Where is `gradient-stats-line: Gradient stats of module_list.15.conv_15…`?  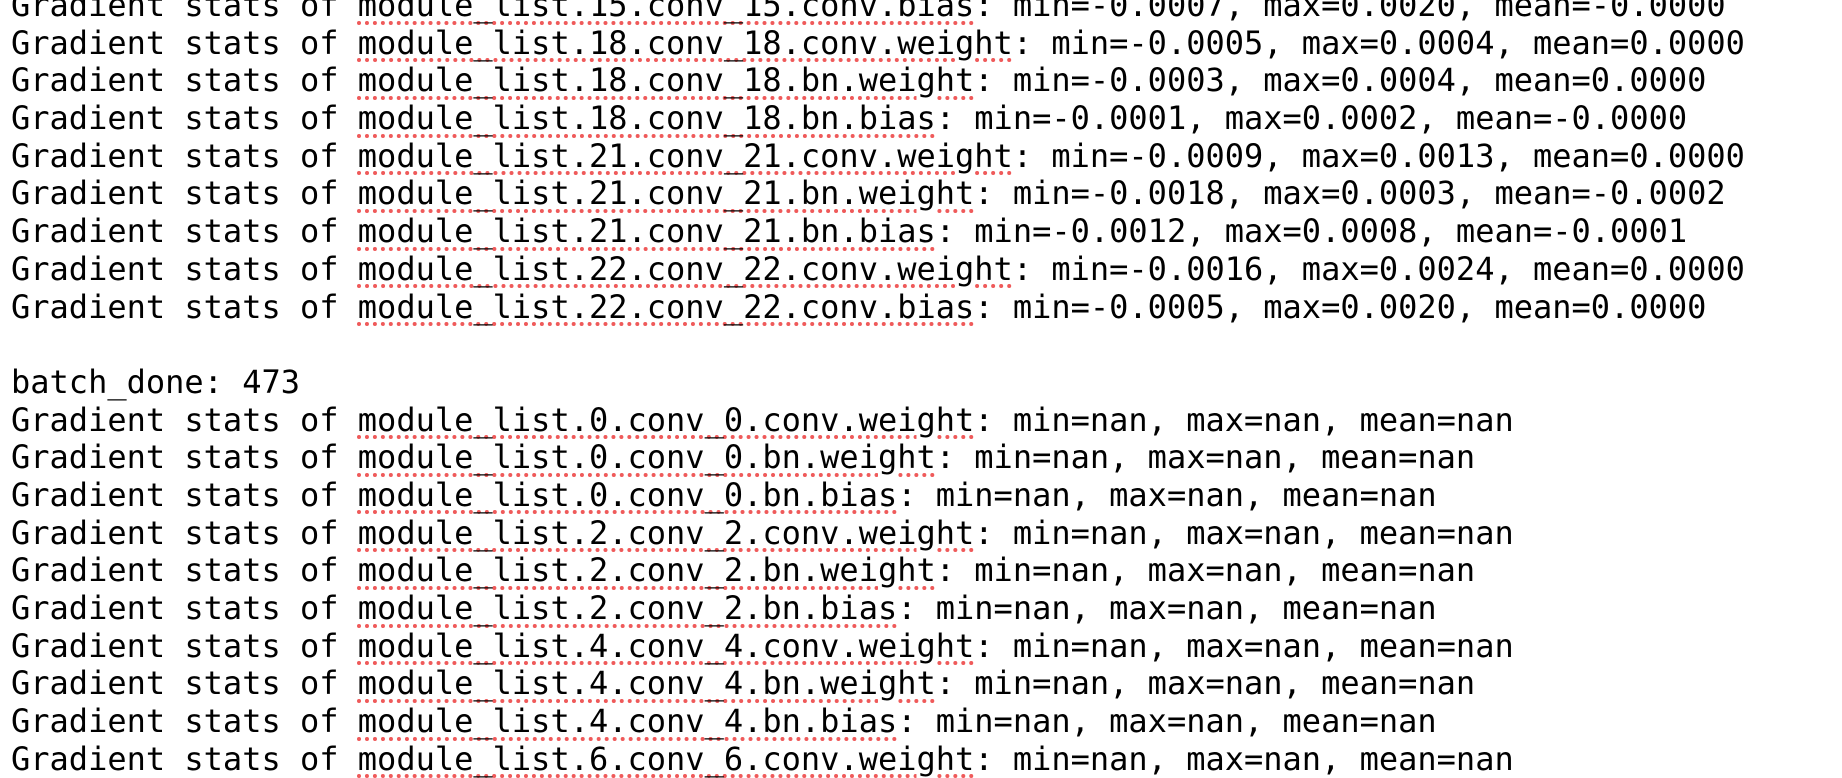 gradient-stats-line: Gradient stats of module_list.15.conv_15… is located at coordinates (921, 12).